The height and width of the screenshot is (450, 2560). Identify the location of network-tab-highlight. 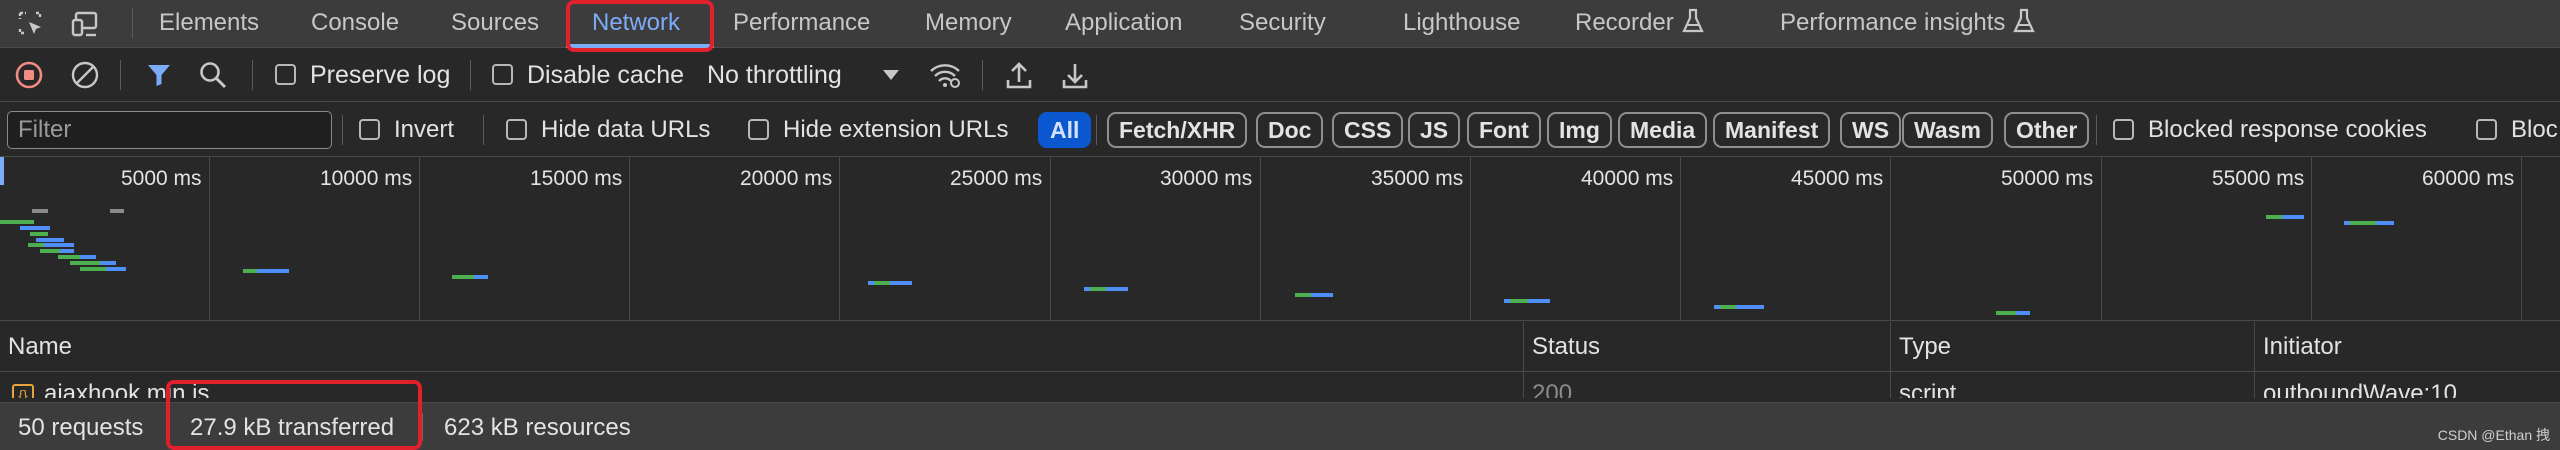
(640, 26).